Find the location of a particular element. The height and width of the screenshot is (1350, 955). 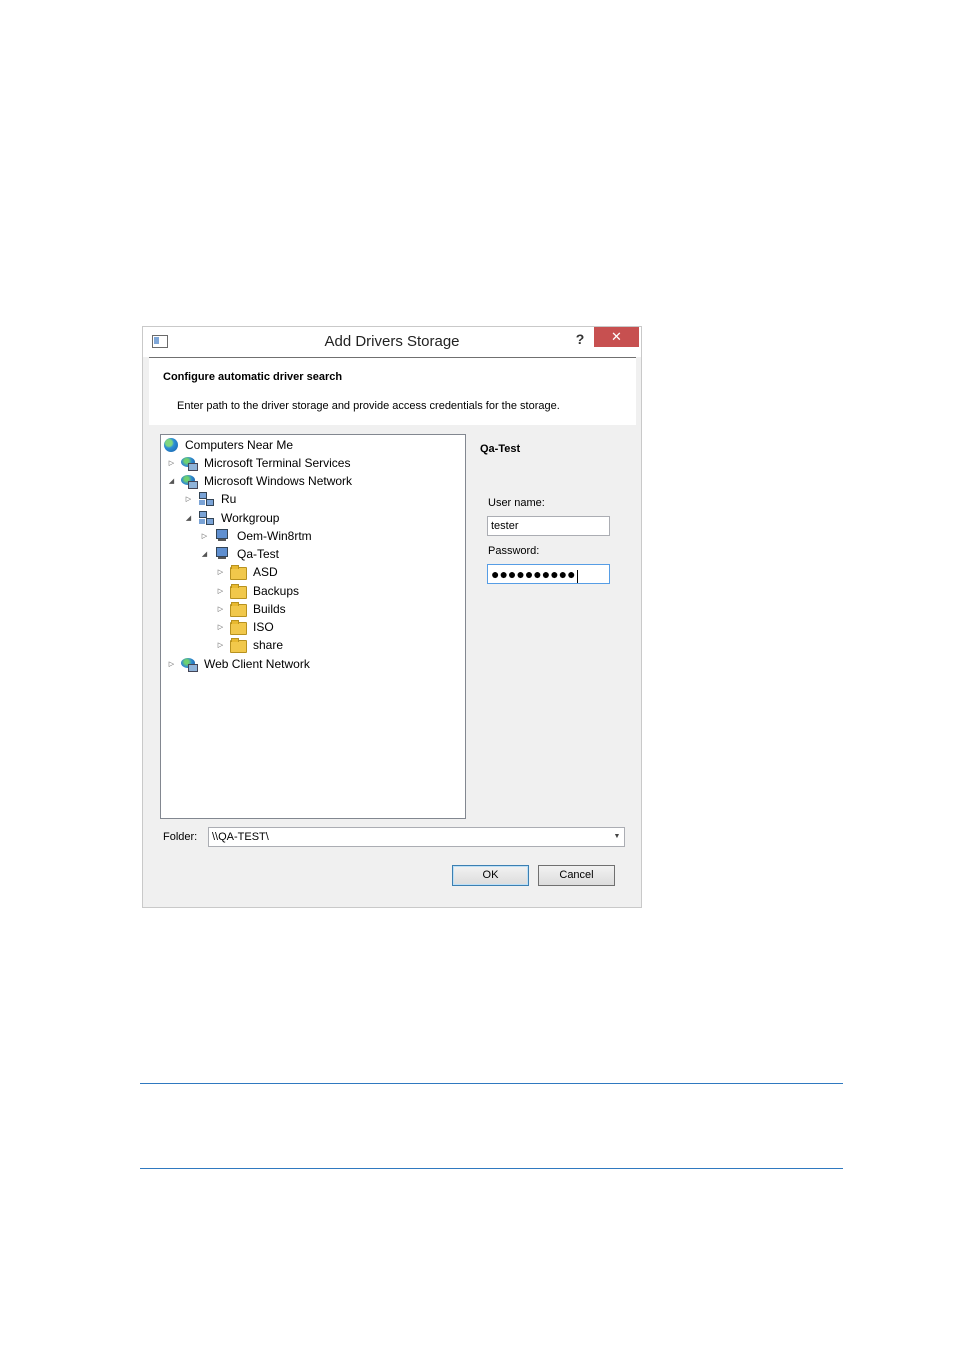

header-title: Configure automatic driver search is located at coordinates (253, 377).